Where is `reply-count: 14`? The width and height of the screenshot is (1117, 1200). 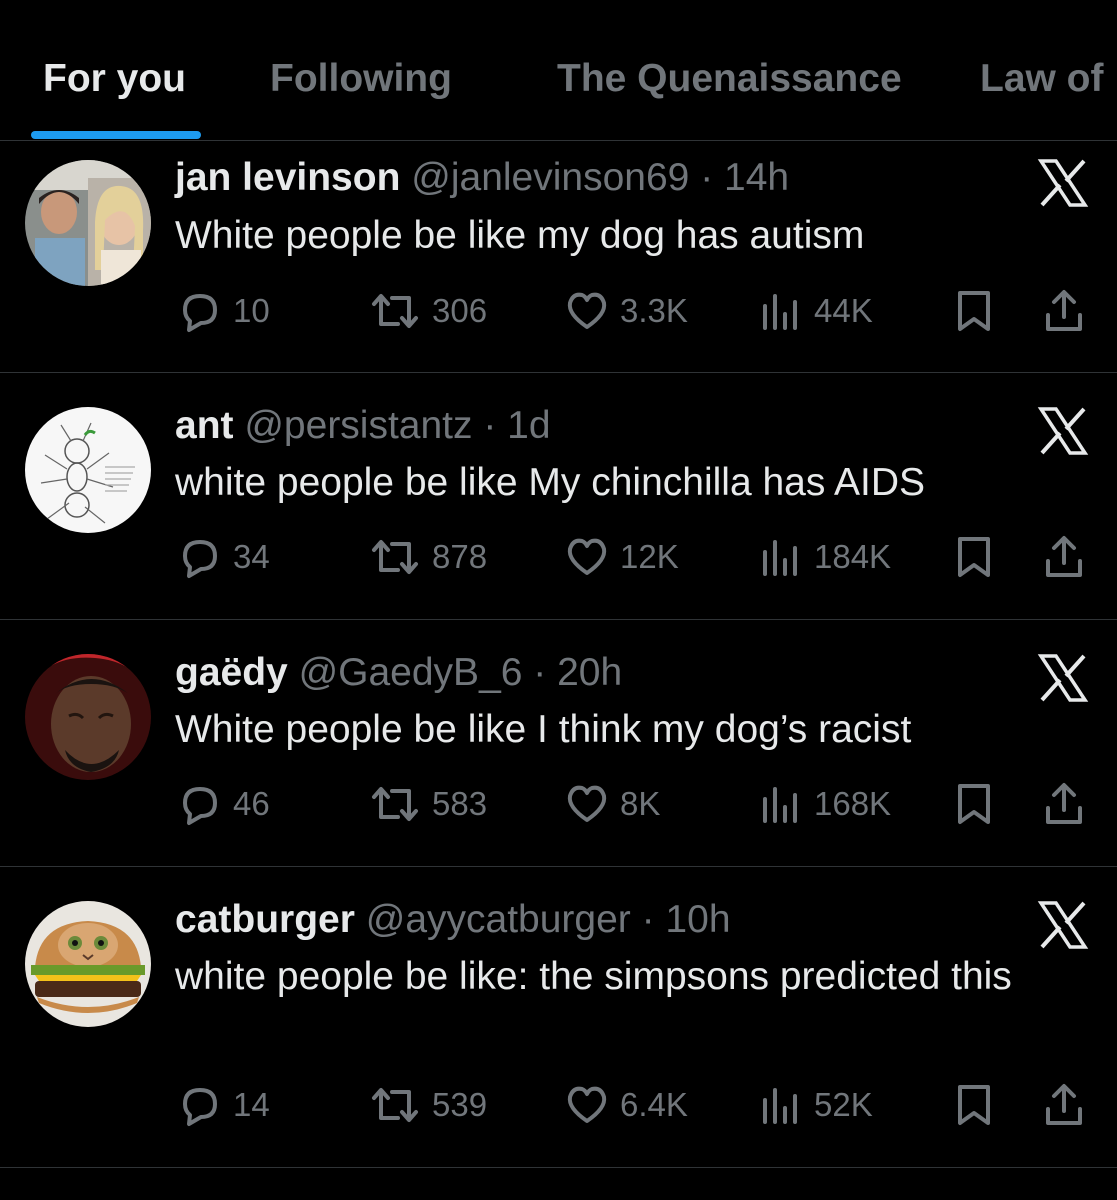
reply-count: 14 is located at coordinates (251, 1104).